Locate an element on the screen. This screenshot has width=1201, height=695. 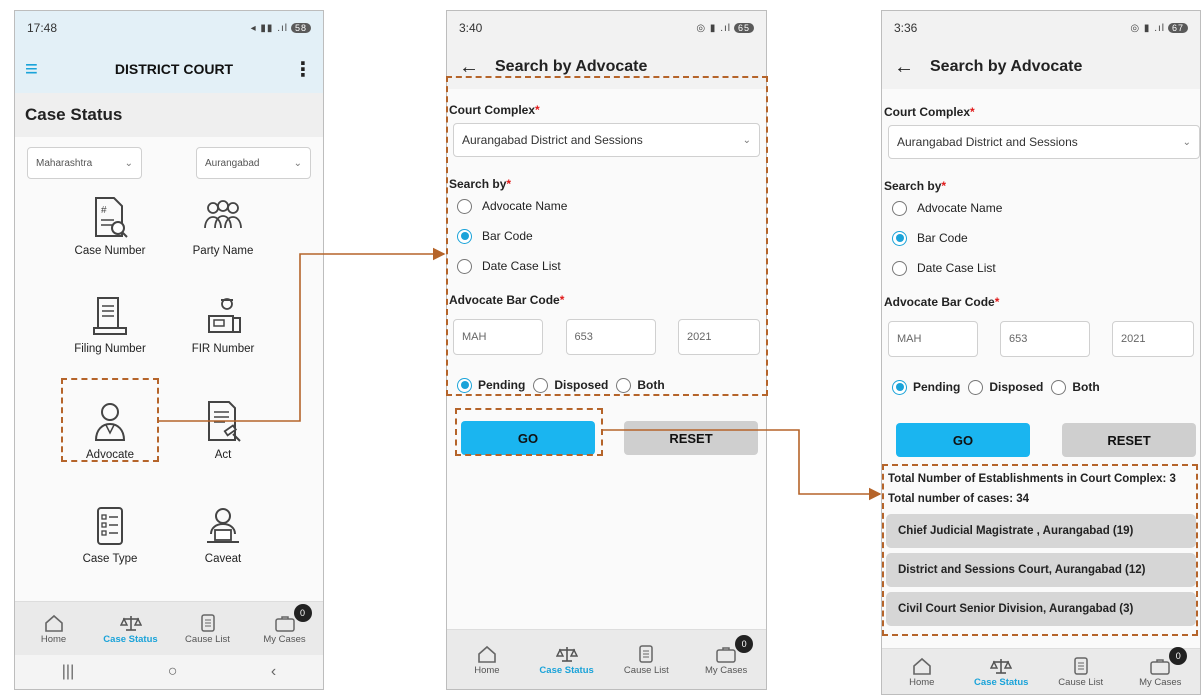
arrow-to-results is located at coordinates (742, 465).